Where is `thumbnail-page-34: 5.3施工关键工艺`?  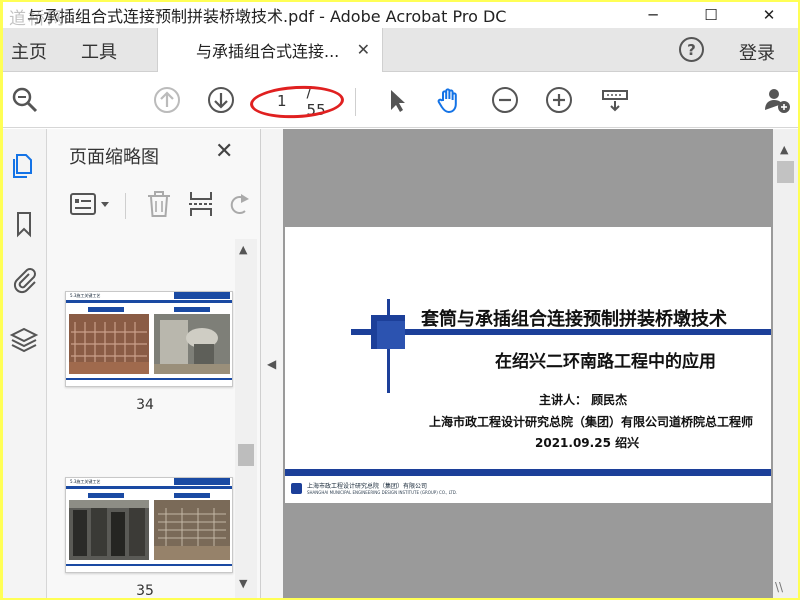 thumbnail-page-34: 5.3施工关键工艺 is located at coordinates (149, 339).